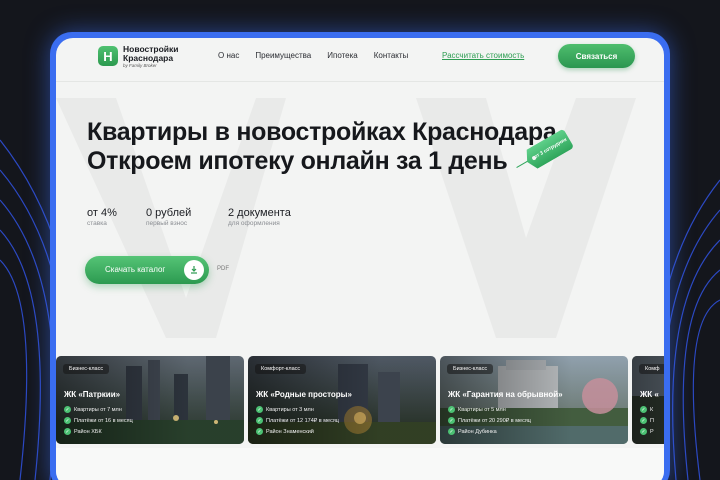 The height and width of the screenshot is (480, 720). Describe the element at coordinates (290, 409) in the screenshot. I see `feature-text: Квартиры от 3 млн` at that location.